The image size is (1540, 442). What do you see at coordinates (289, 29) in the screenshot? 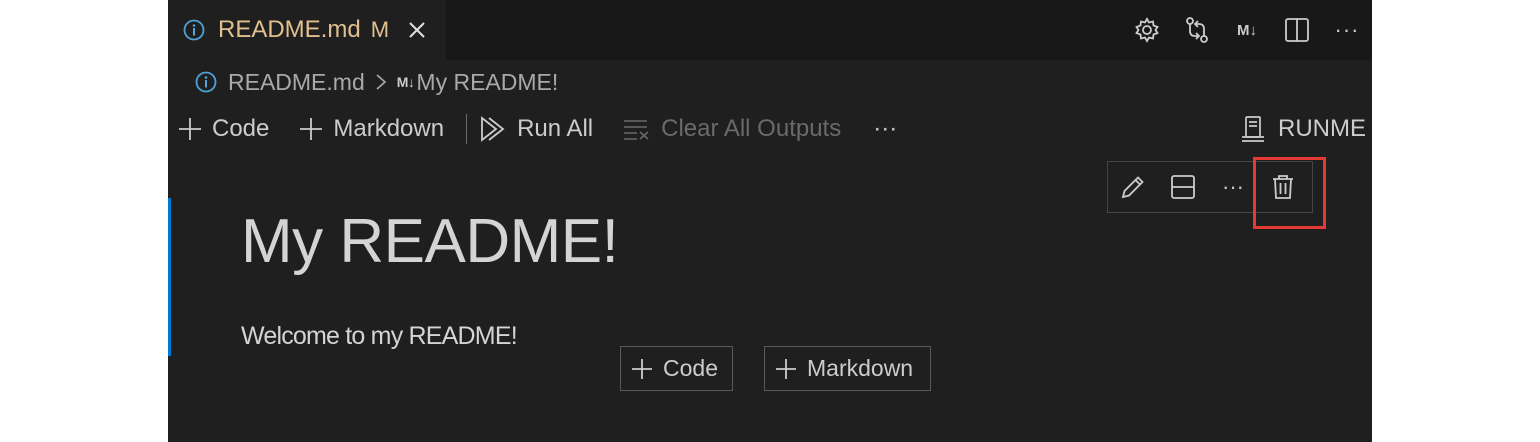
I see `tab-label: README.md` at bounding box center [289, 29].